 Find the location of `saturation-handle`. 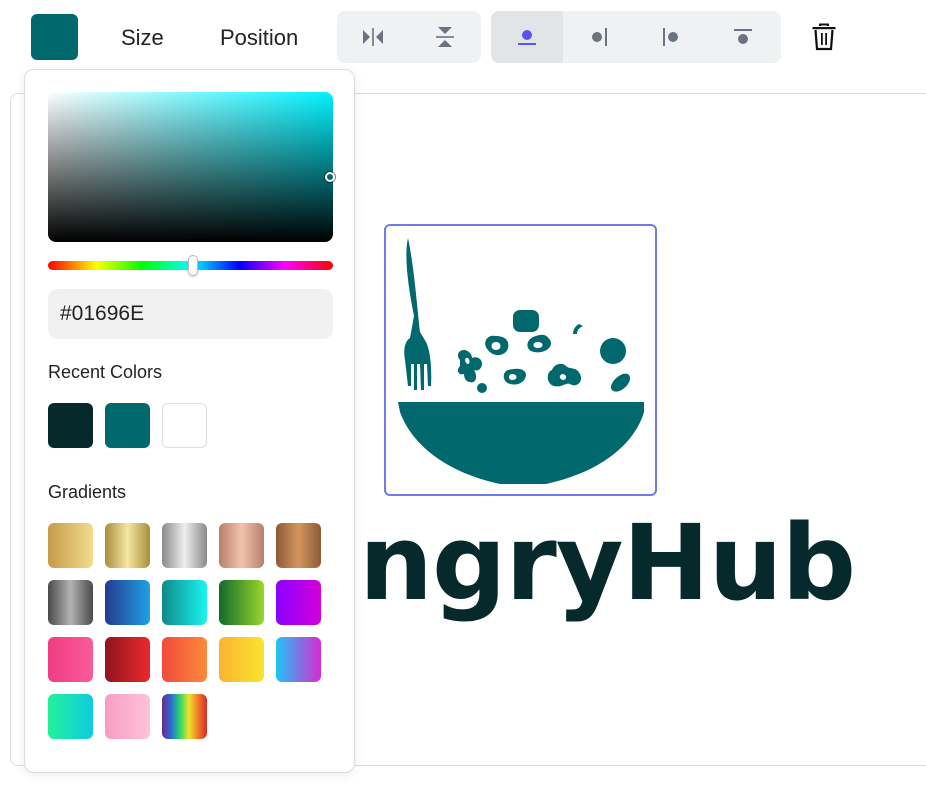

saturation-handle is located at coordinates (330, 177).